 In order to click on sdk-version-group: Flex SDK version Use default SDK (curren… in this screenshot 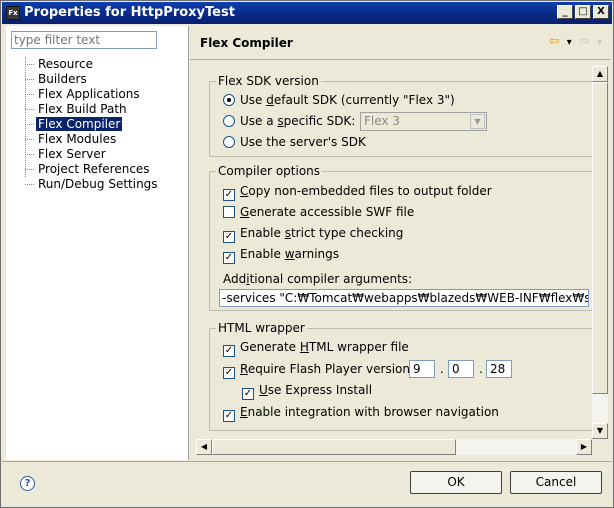, I will do `click(401, 115)`.